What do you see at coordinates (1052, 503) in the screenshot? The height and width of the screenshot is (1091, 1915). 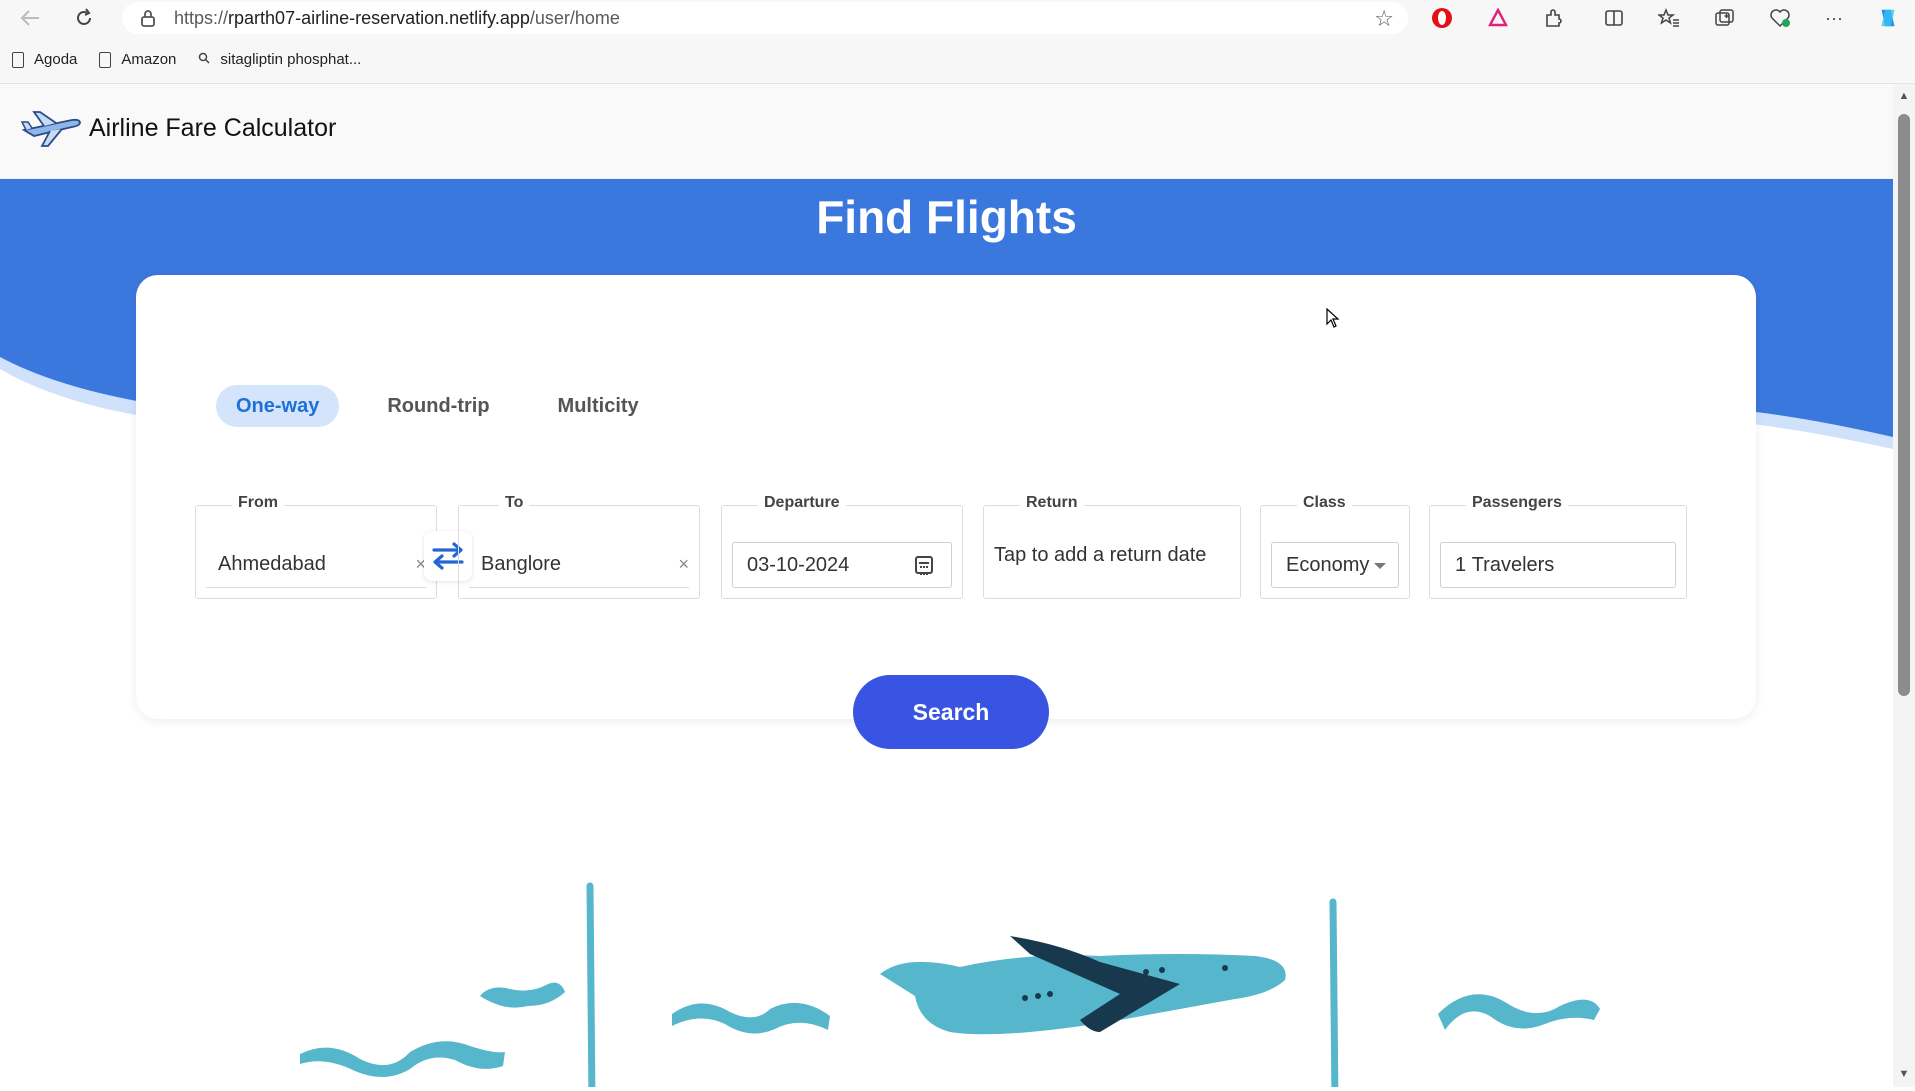 I see `return-label: Return` at bounding box center [1052, 503].